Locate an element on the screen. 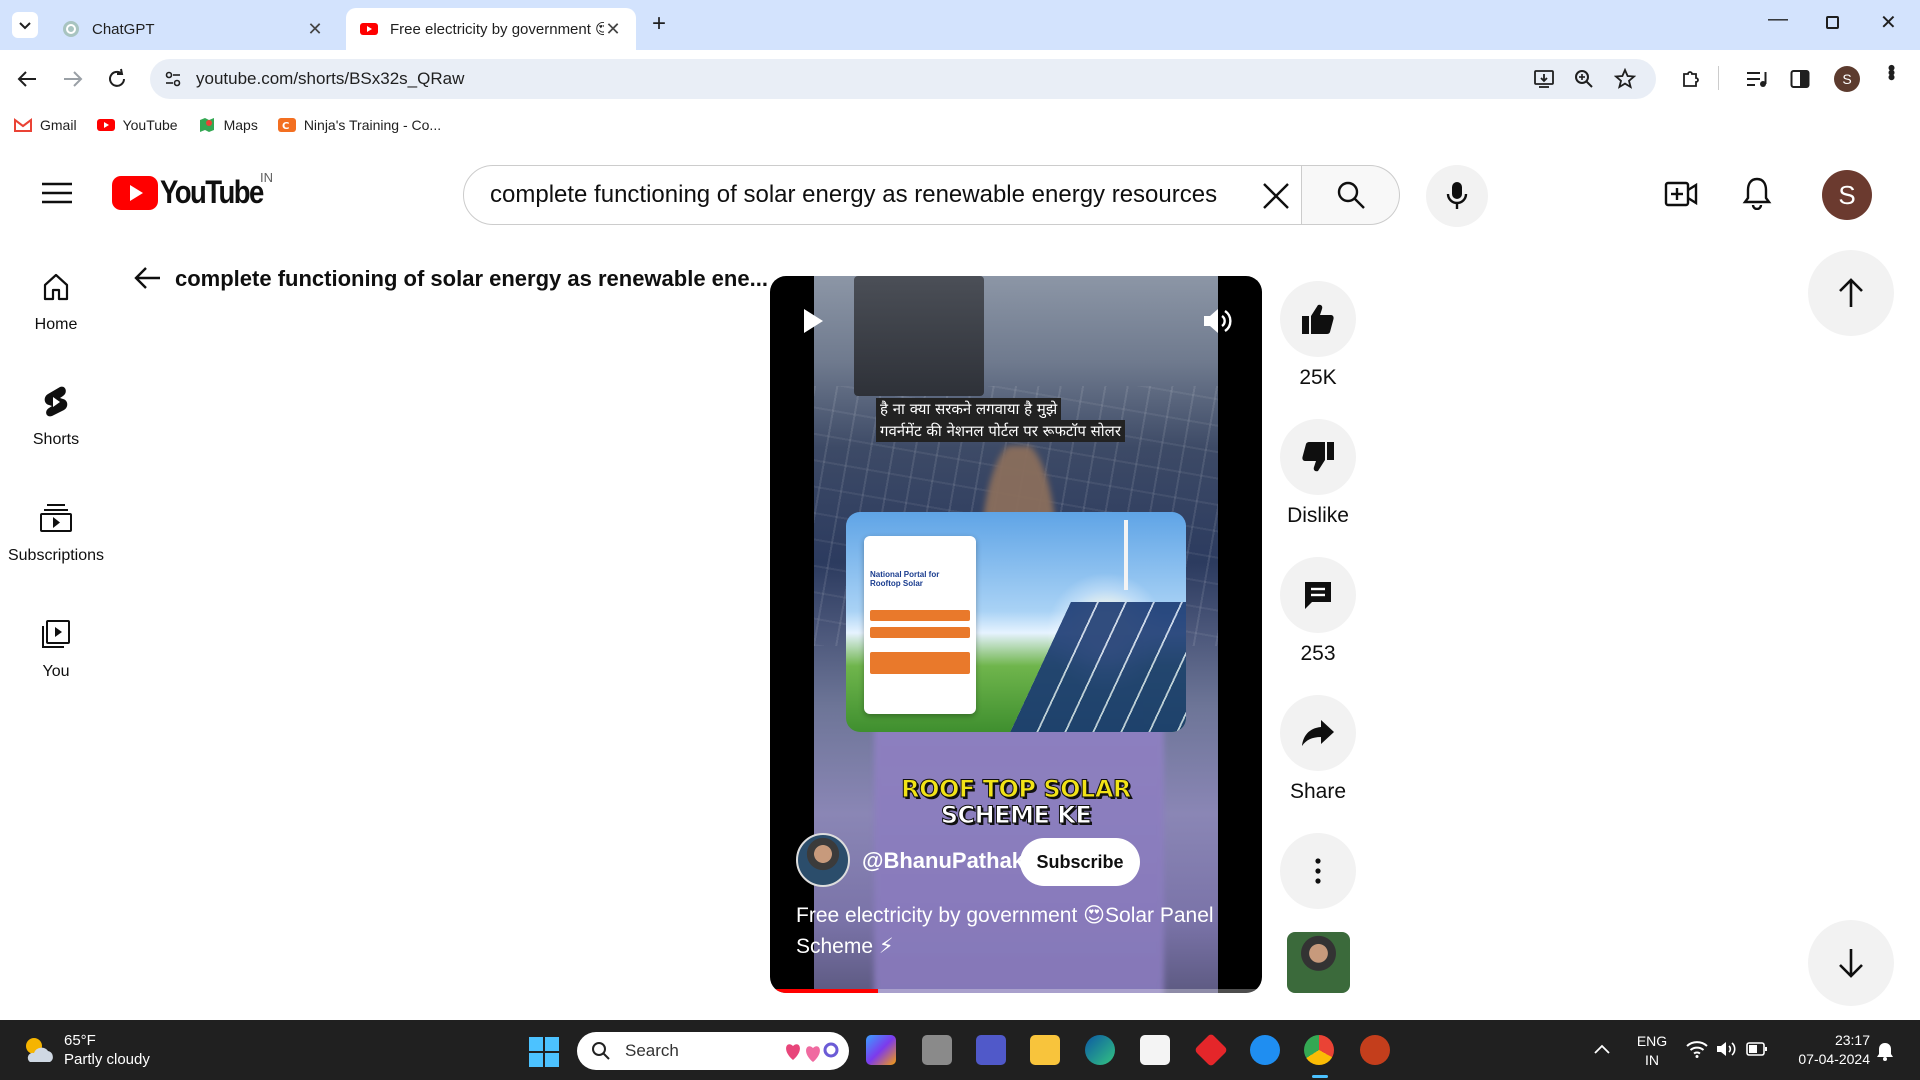  reload-icon is located at coordinates (117, 79).